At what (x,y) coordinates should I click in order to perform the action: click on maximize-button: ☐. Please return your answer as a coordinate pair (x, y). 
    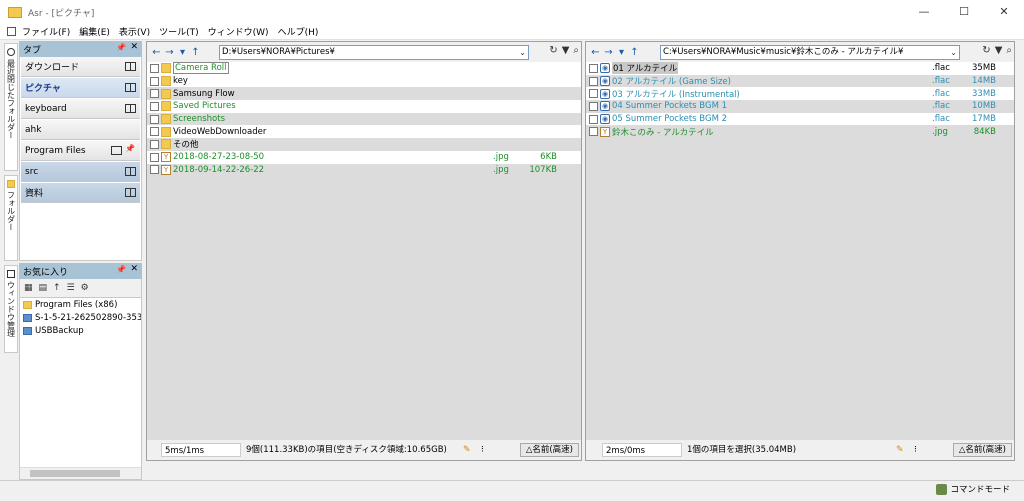
    Looking at the image, I should click on (964, 12).